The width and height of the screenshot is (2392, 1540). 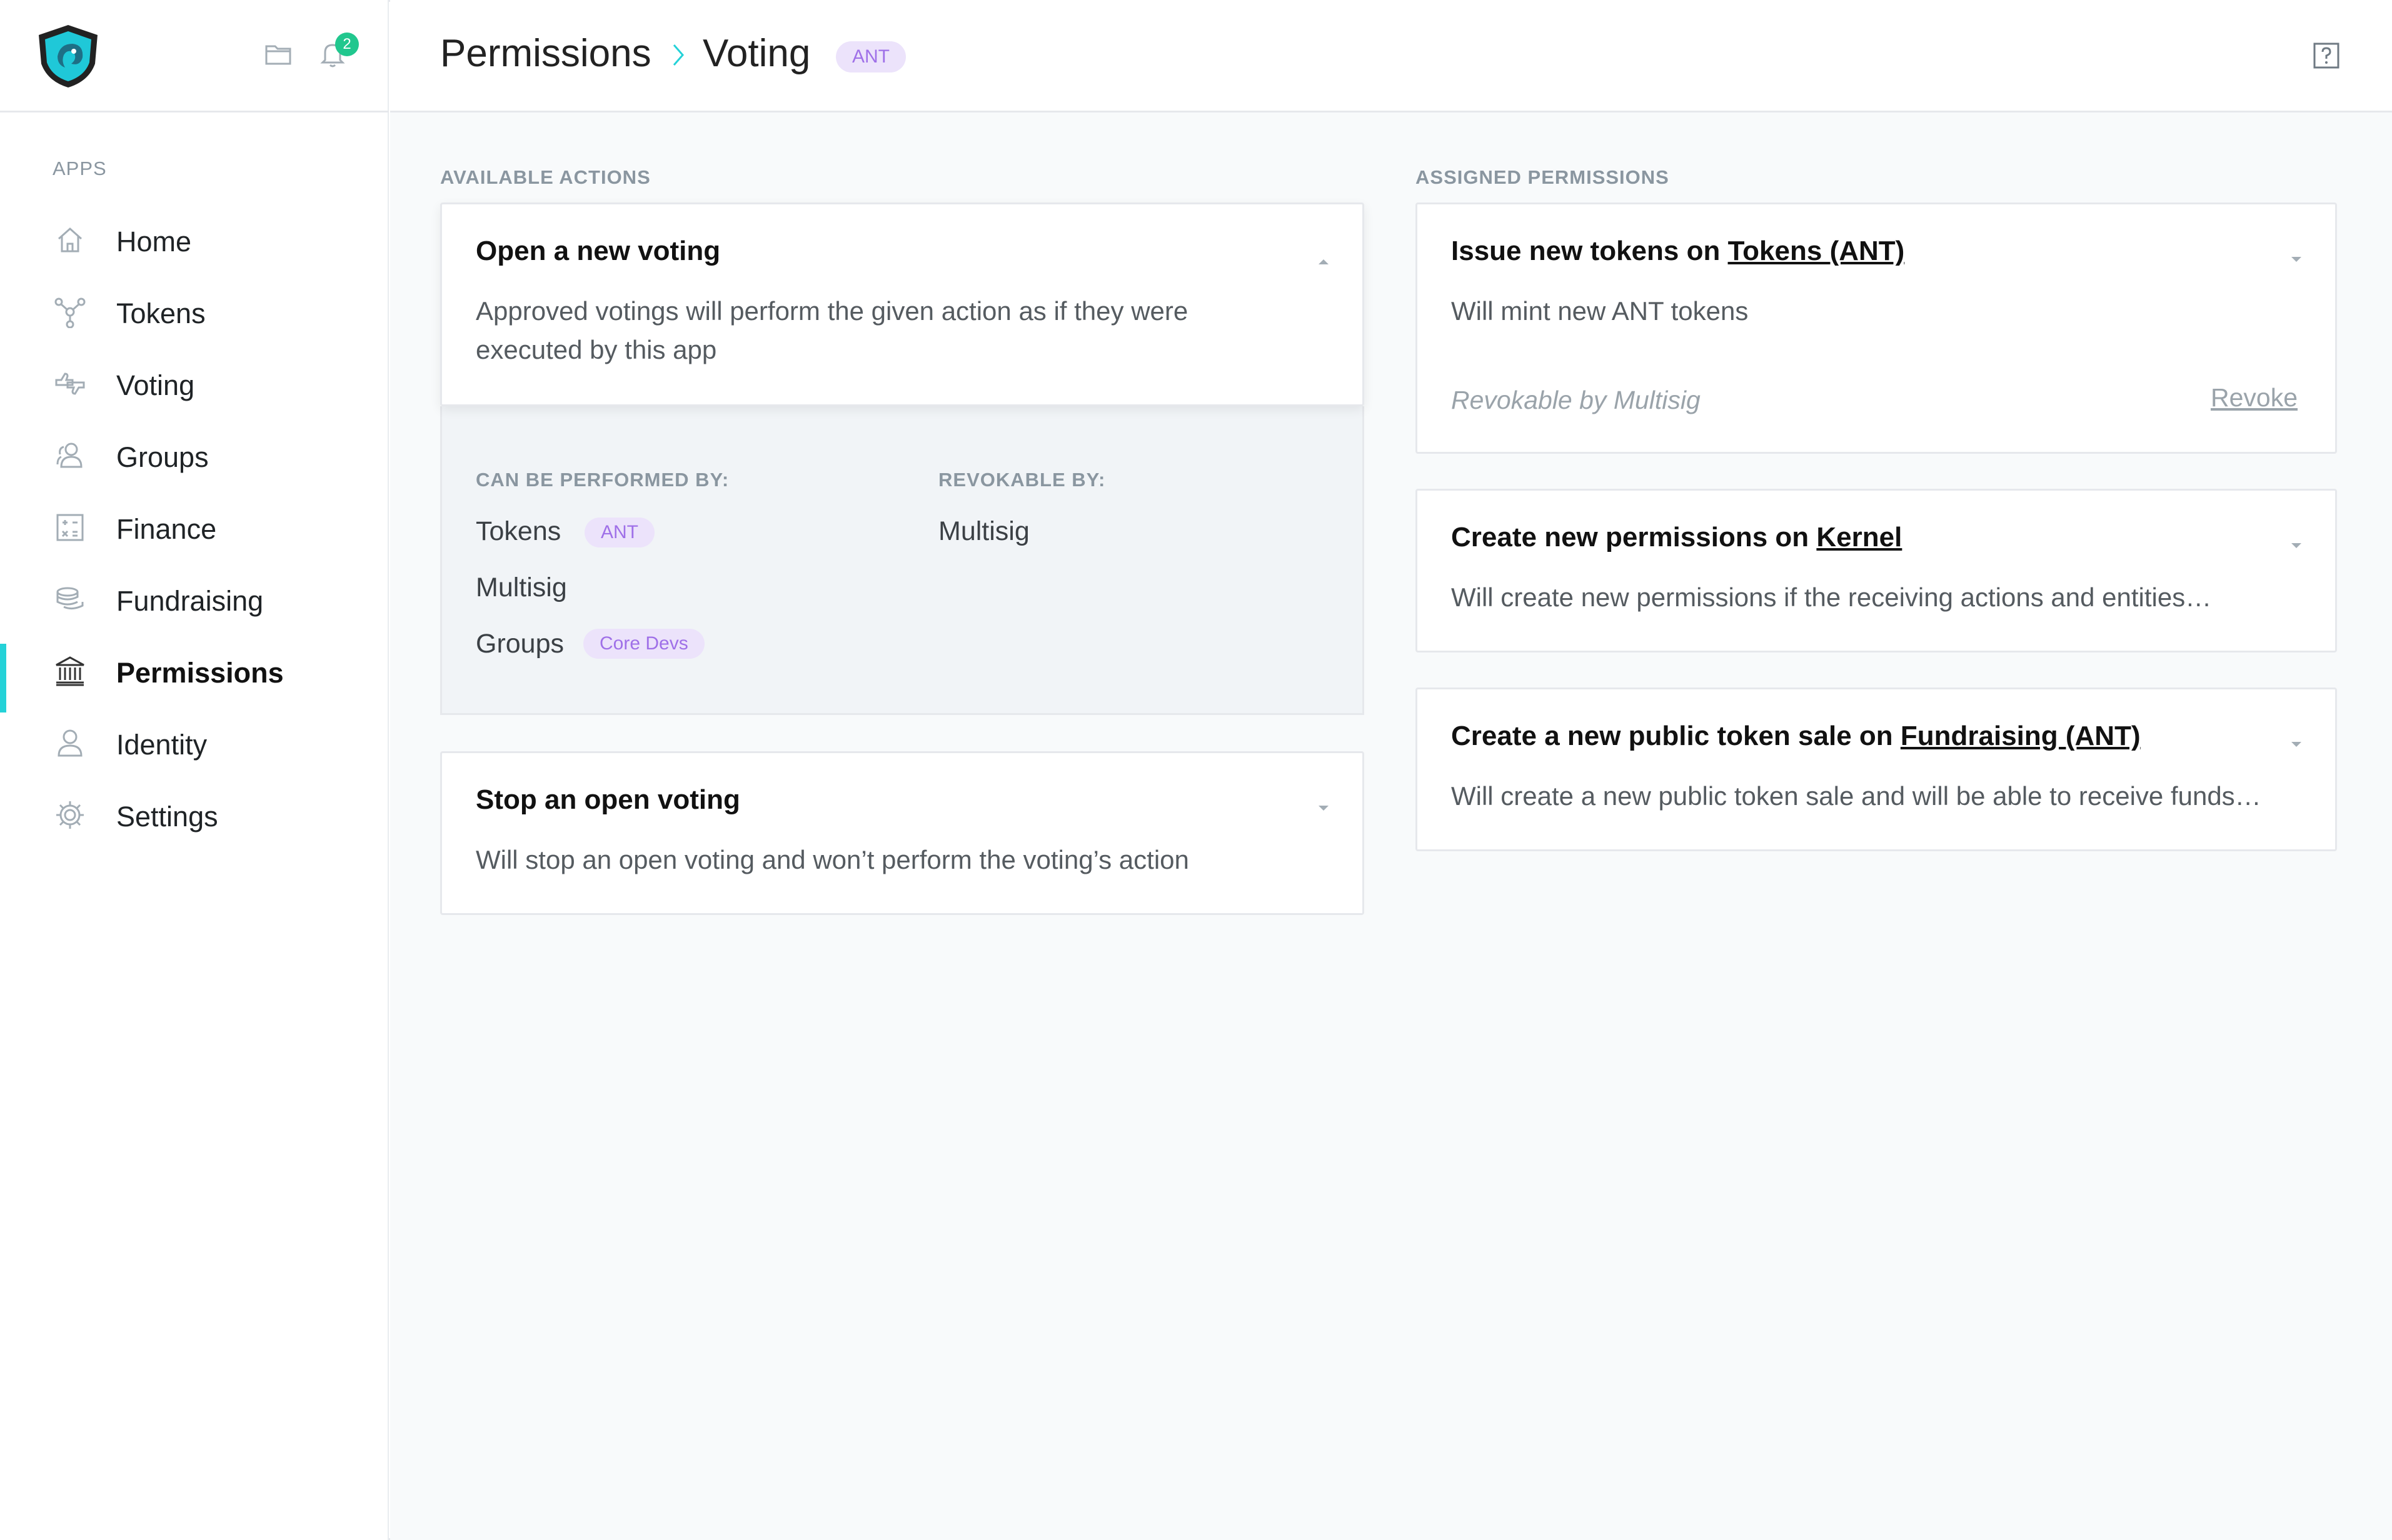 What do you see at coordinates (154, 242) in the screenshot?
I see `sidebar-item-label: Home` at bounding box center [154, 242].